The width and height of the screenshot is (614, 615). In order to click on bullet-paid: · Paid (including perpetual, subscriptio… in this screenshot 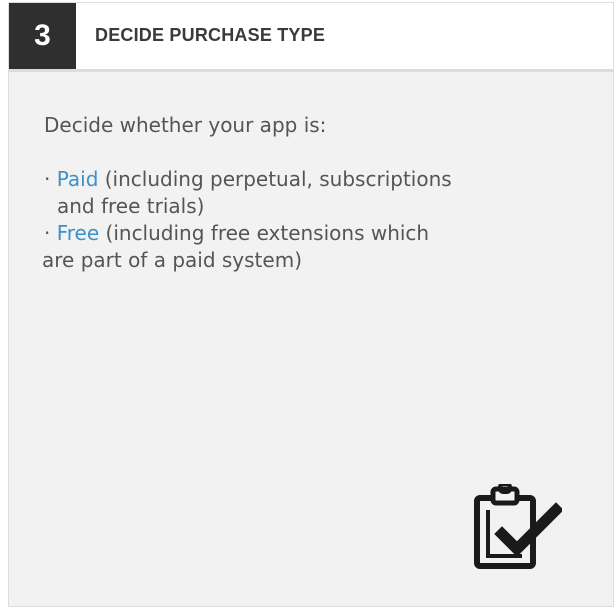, I will do `click(274, 193)`.